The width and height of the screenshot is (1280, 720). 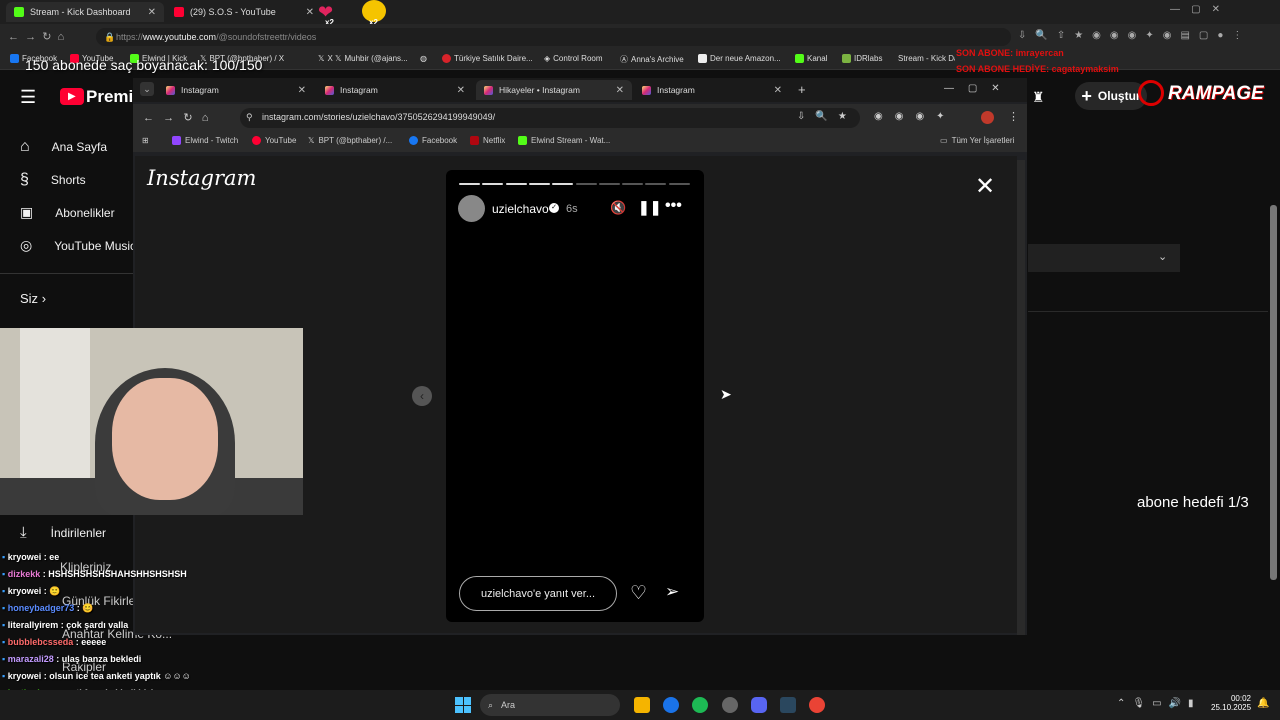 What do you see at coordinates (422, 396) in the screenshot?
I see `prev-story-button: ‹` at bounding box center [422, 396].